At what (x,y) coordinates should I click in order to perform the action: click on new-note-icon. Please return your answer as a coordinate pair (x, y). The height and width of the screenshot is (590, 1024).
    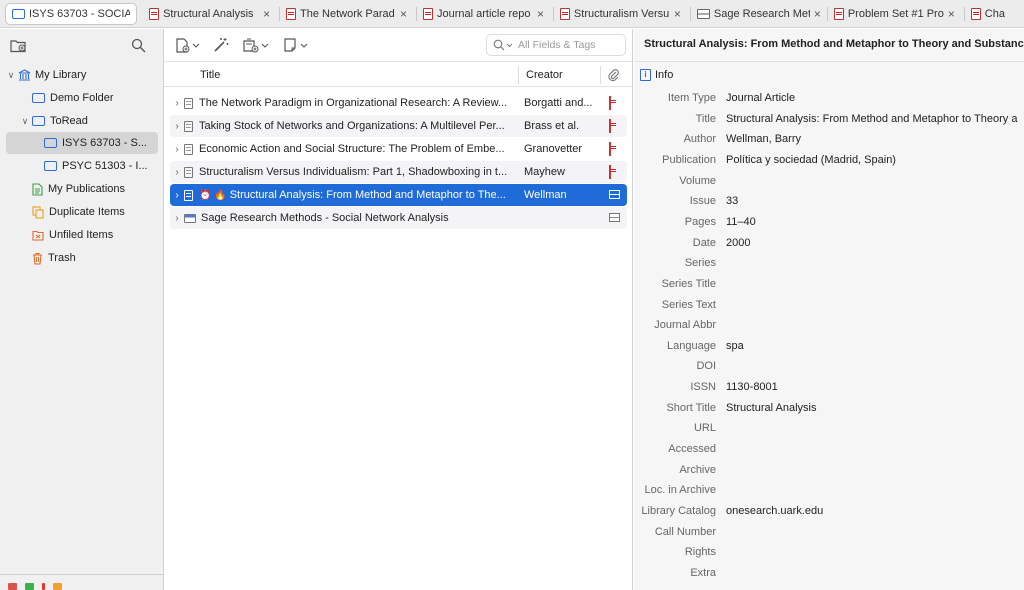
    Looking at the image, I should click on (297, 45).